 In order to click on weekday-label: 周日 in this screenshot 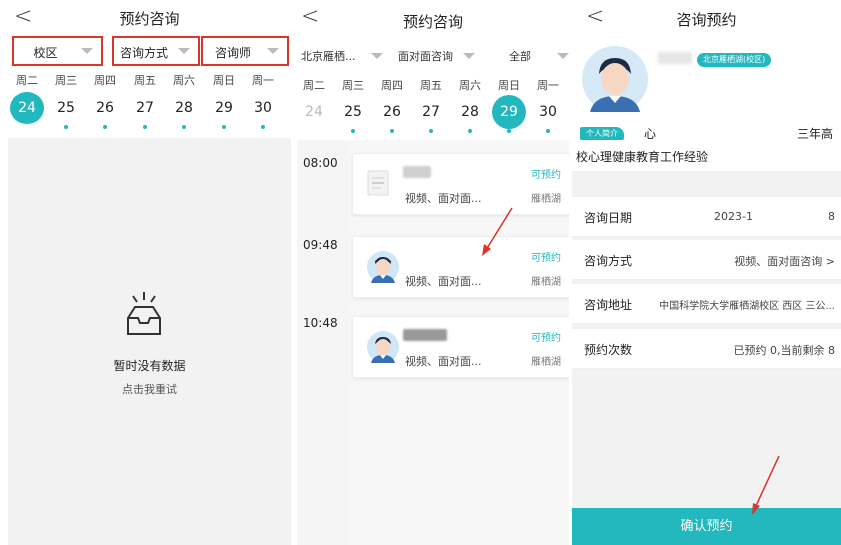, I will do `click(224, 80)`.